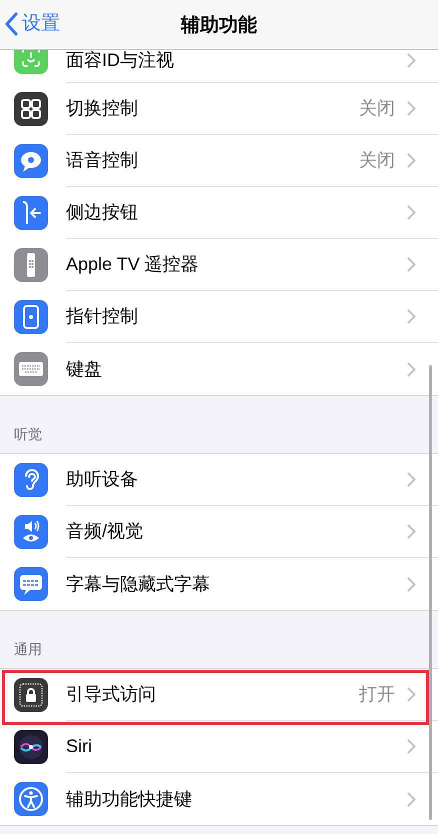 This screenshot has height=834, width=438. Describe the element at coordinates (133, 264) in the screenshot. I see `row-label: Apple TV 遥控器` at that location.